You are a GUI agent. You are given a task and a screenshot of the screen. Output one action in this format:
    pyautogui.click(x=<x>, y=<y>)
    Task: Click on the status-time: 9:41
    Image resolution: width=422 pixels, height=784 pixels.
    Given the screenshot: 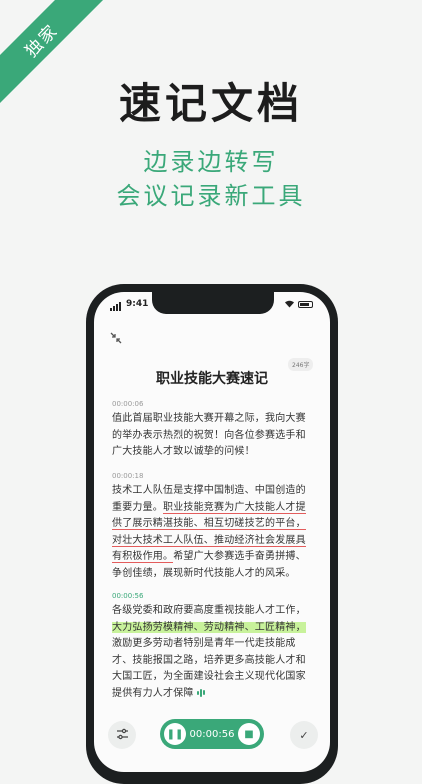 What is the action you would take?
    pyautogui.click(x=137, y=304)
    